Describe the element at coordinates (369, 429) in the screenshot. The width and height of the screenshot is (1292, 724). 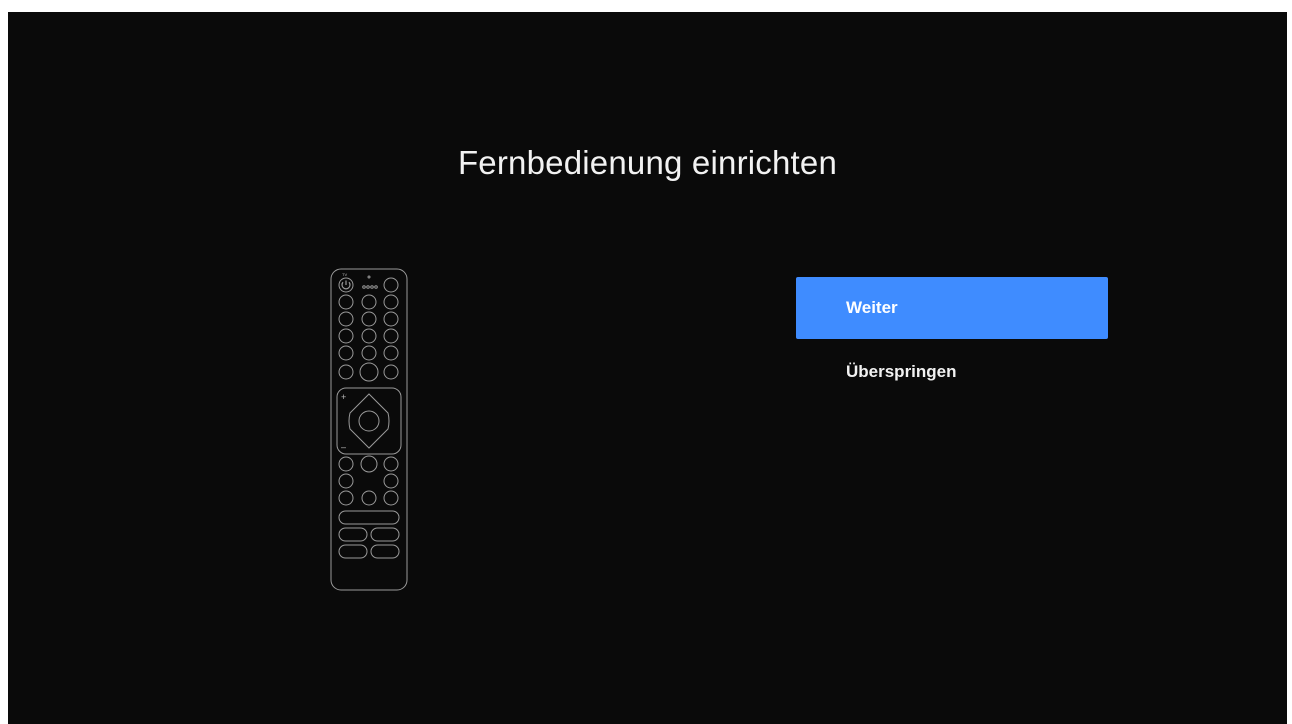
I see `remote-control-icon: TV + –` at that location.